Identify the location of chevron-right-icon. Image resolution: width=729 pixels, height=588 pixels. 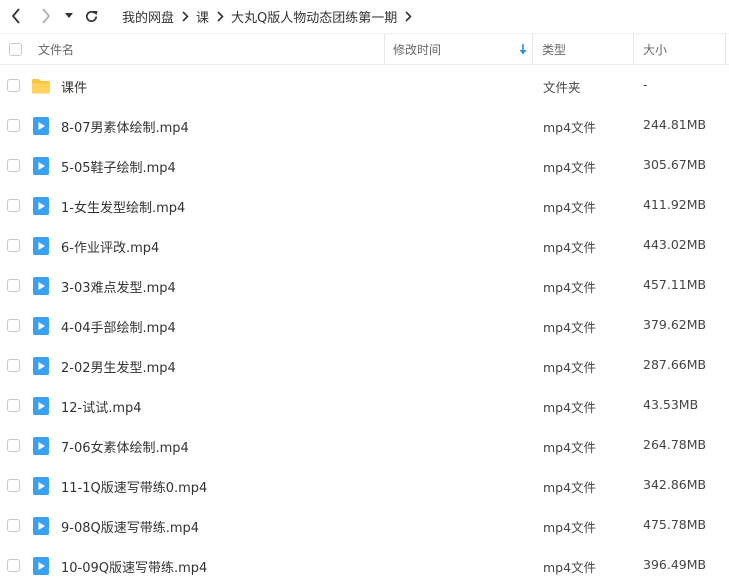
(46, 16).